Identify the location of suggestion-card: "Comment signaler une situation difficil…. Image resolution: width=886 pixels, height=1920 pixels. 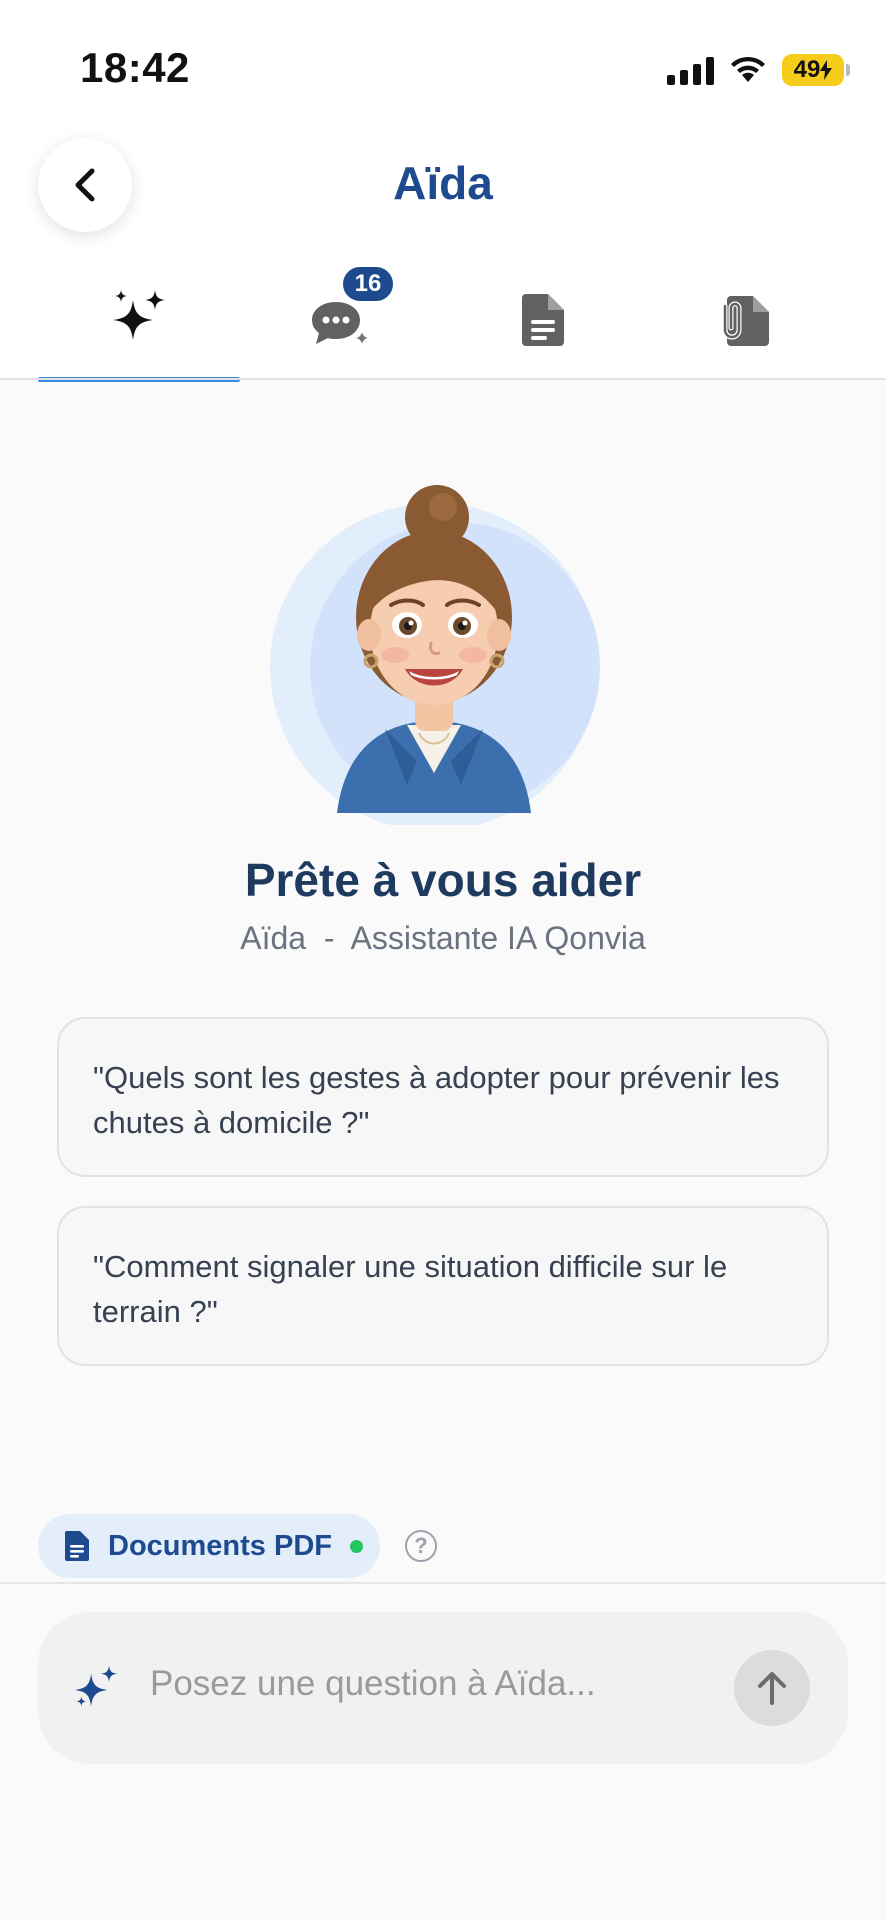
(443, 1286).